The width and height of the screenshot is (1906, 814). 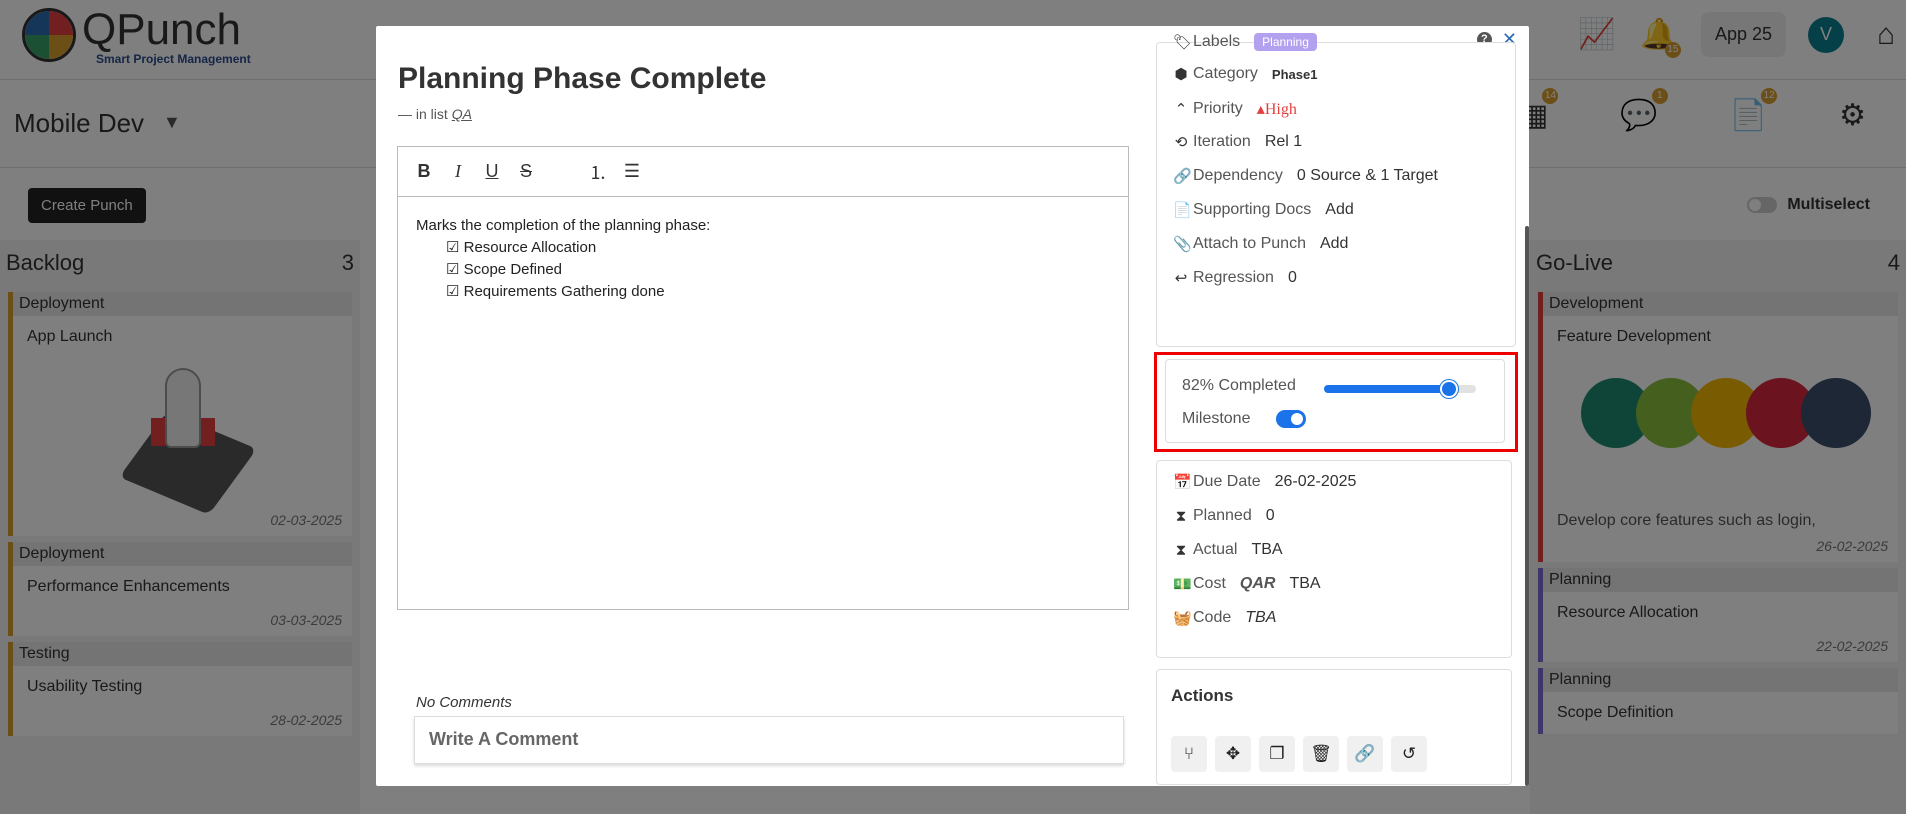 What do you see at coordinates (1182, 584) in the screenshot?
I see `money-icon: 💵` at bounding box center [1182, 584].